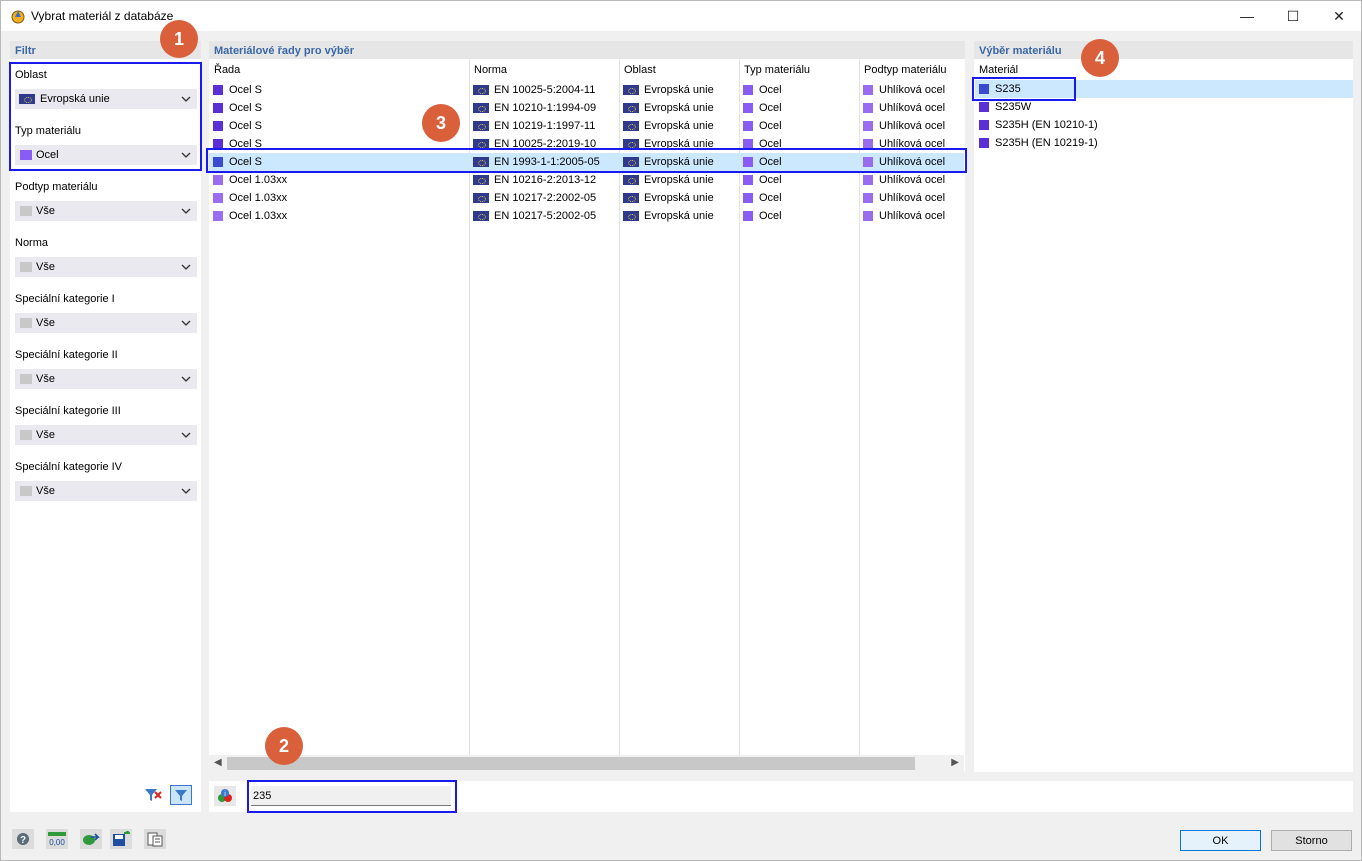 This screenshot has height=861, width=1362. Describe the element at coordinates (91, 839) in the screenshot. I see `import-button` at that location.